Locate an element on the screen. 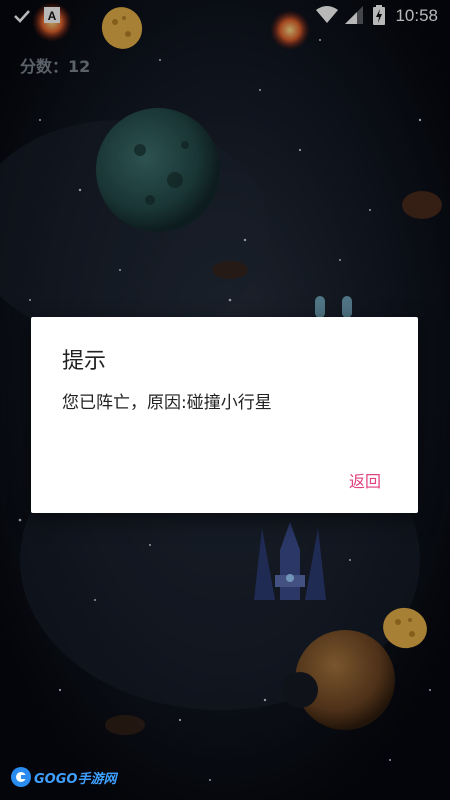 This screenshot has height=800, width=450. dialog-message: 您已阵亡，原因:碰撞小行星 is located at coordinates (167, 403).